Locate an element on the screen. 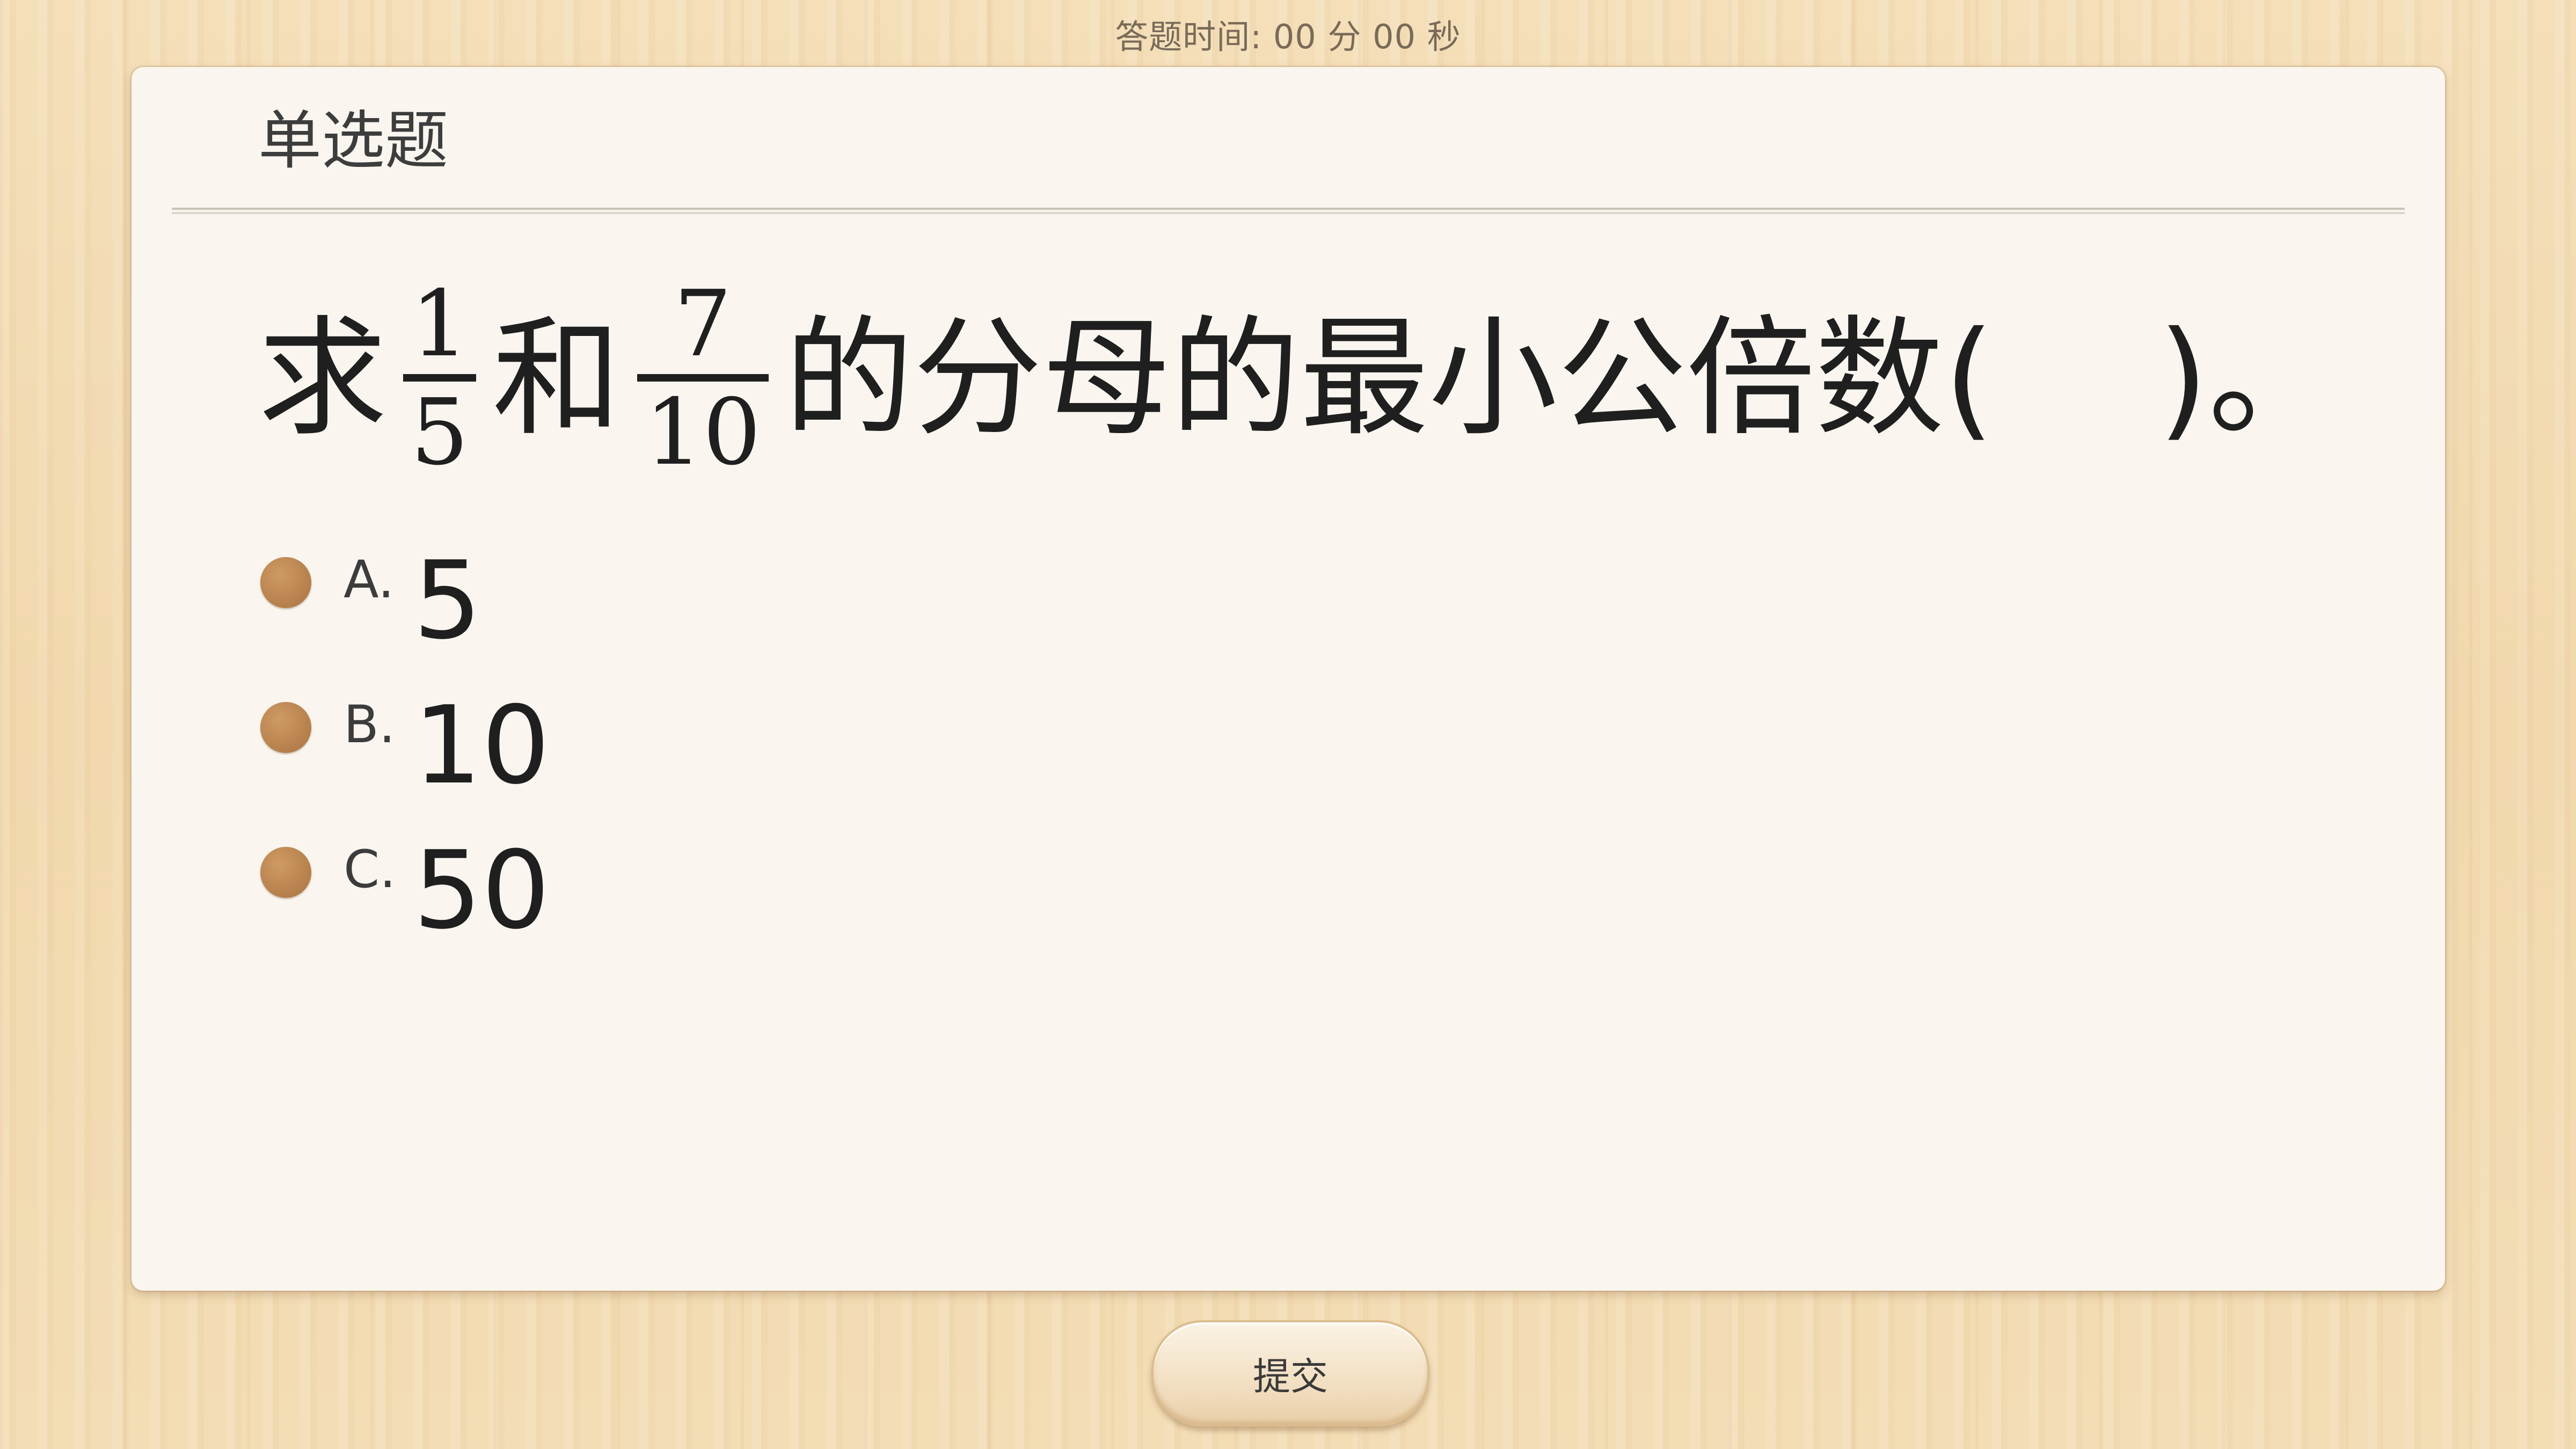  header-divider is located at coordinates (1289, 209).